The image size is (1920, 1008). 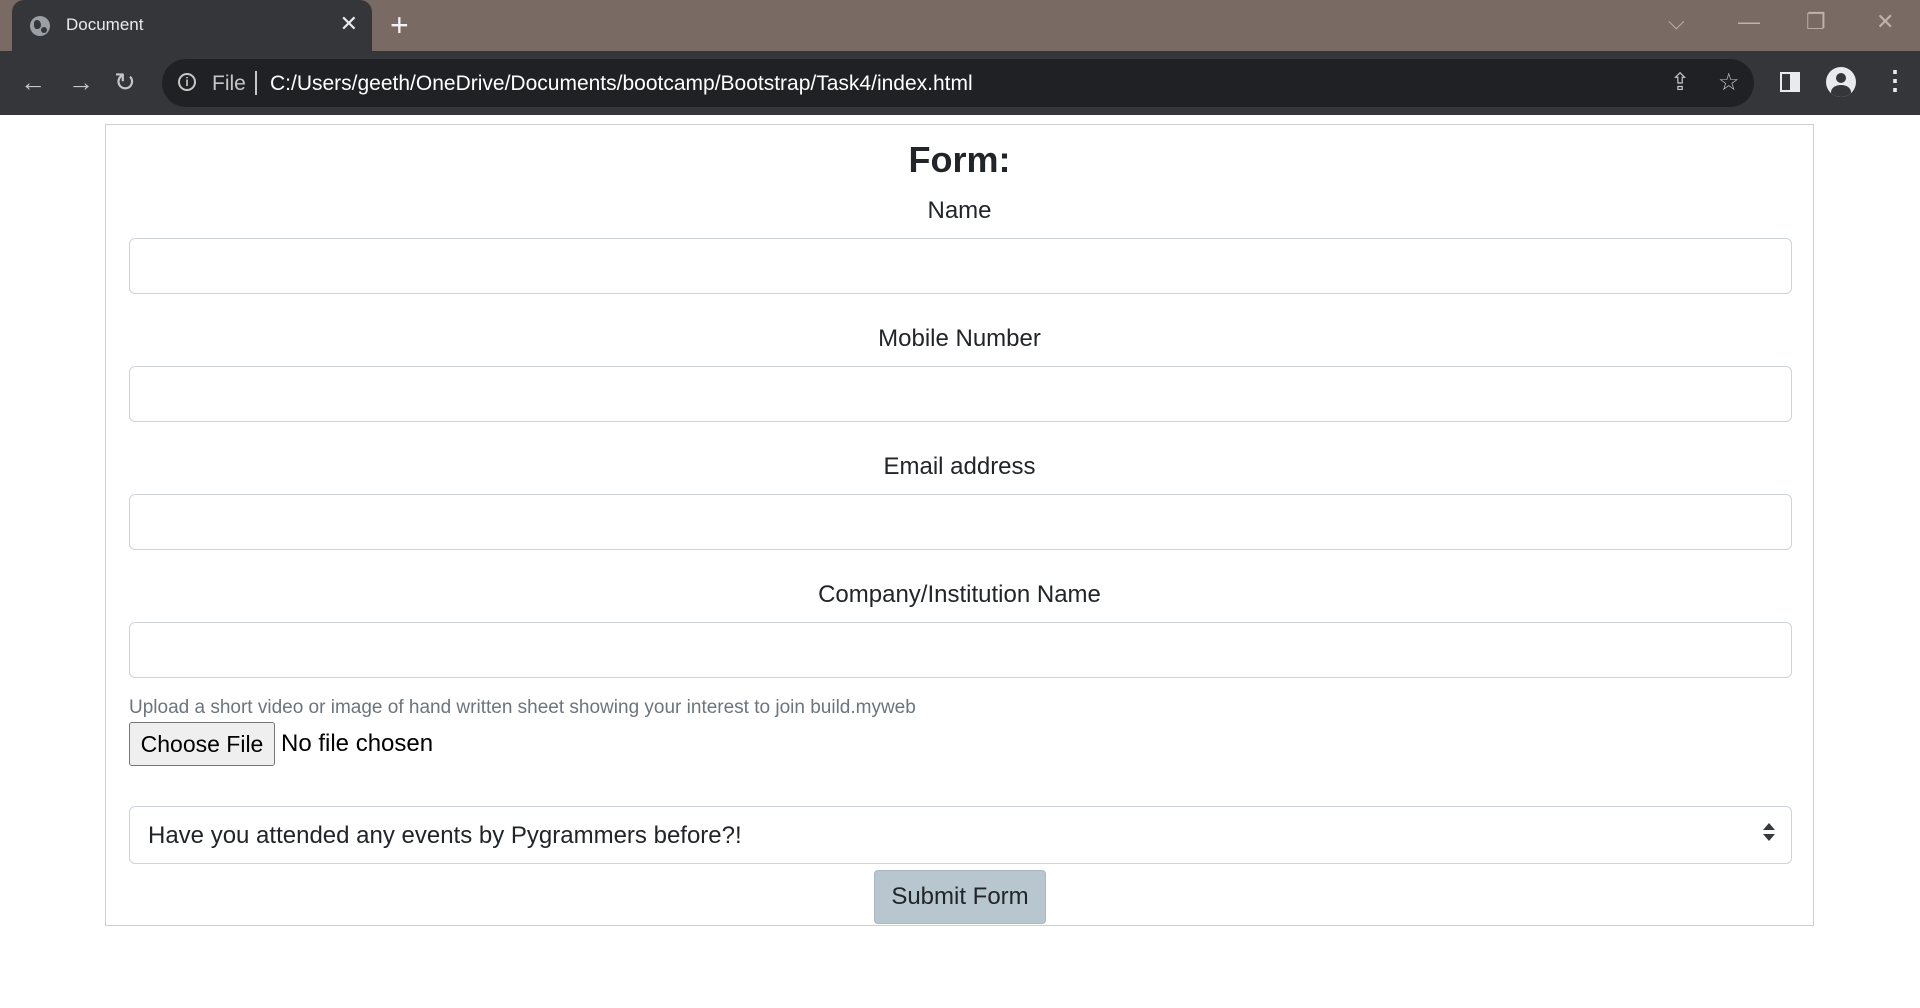 I want to click on chevron-down-icon: ⌵, so click(x=1676, y=22).